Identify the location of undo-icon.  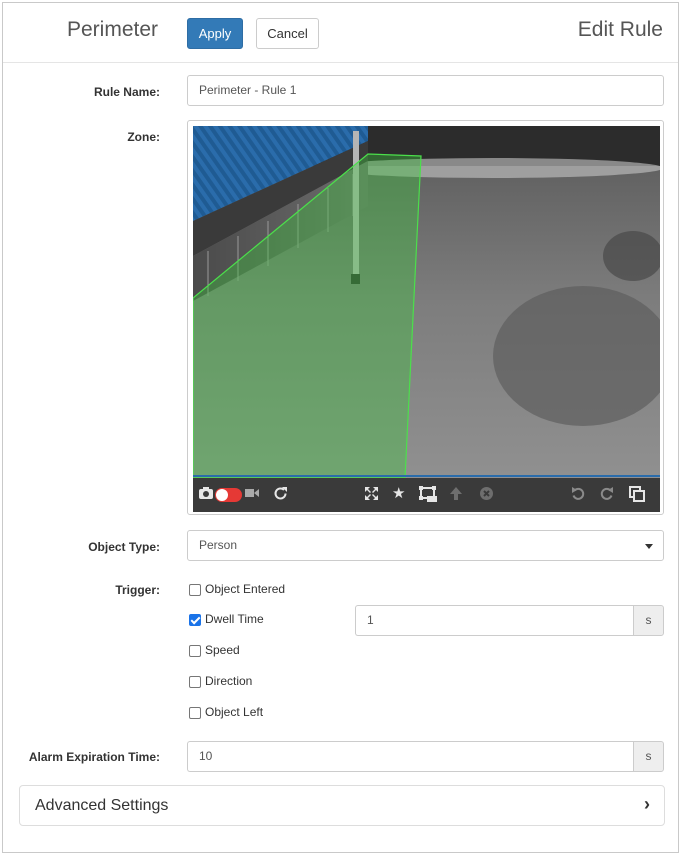
(578, 496).